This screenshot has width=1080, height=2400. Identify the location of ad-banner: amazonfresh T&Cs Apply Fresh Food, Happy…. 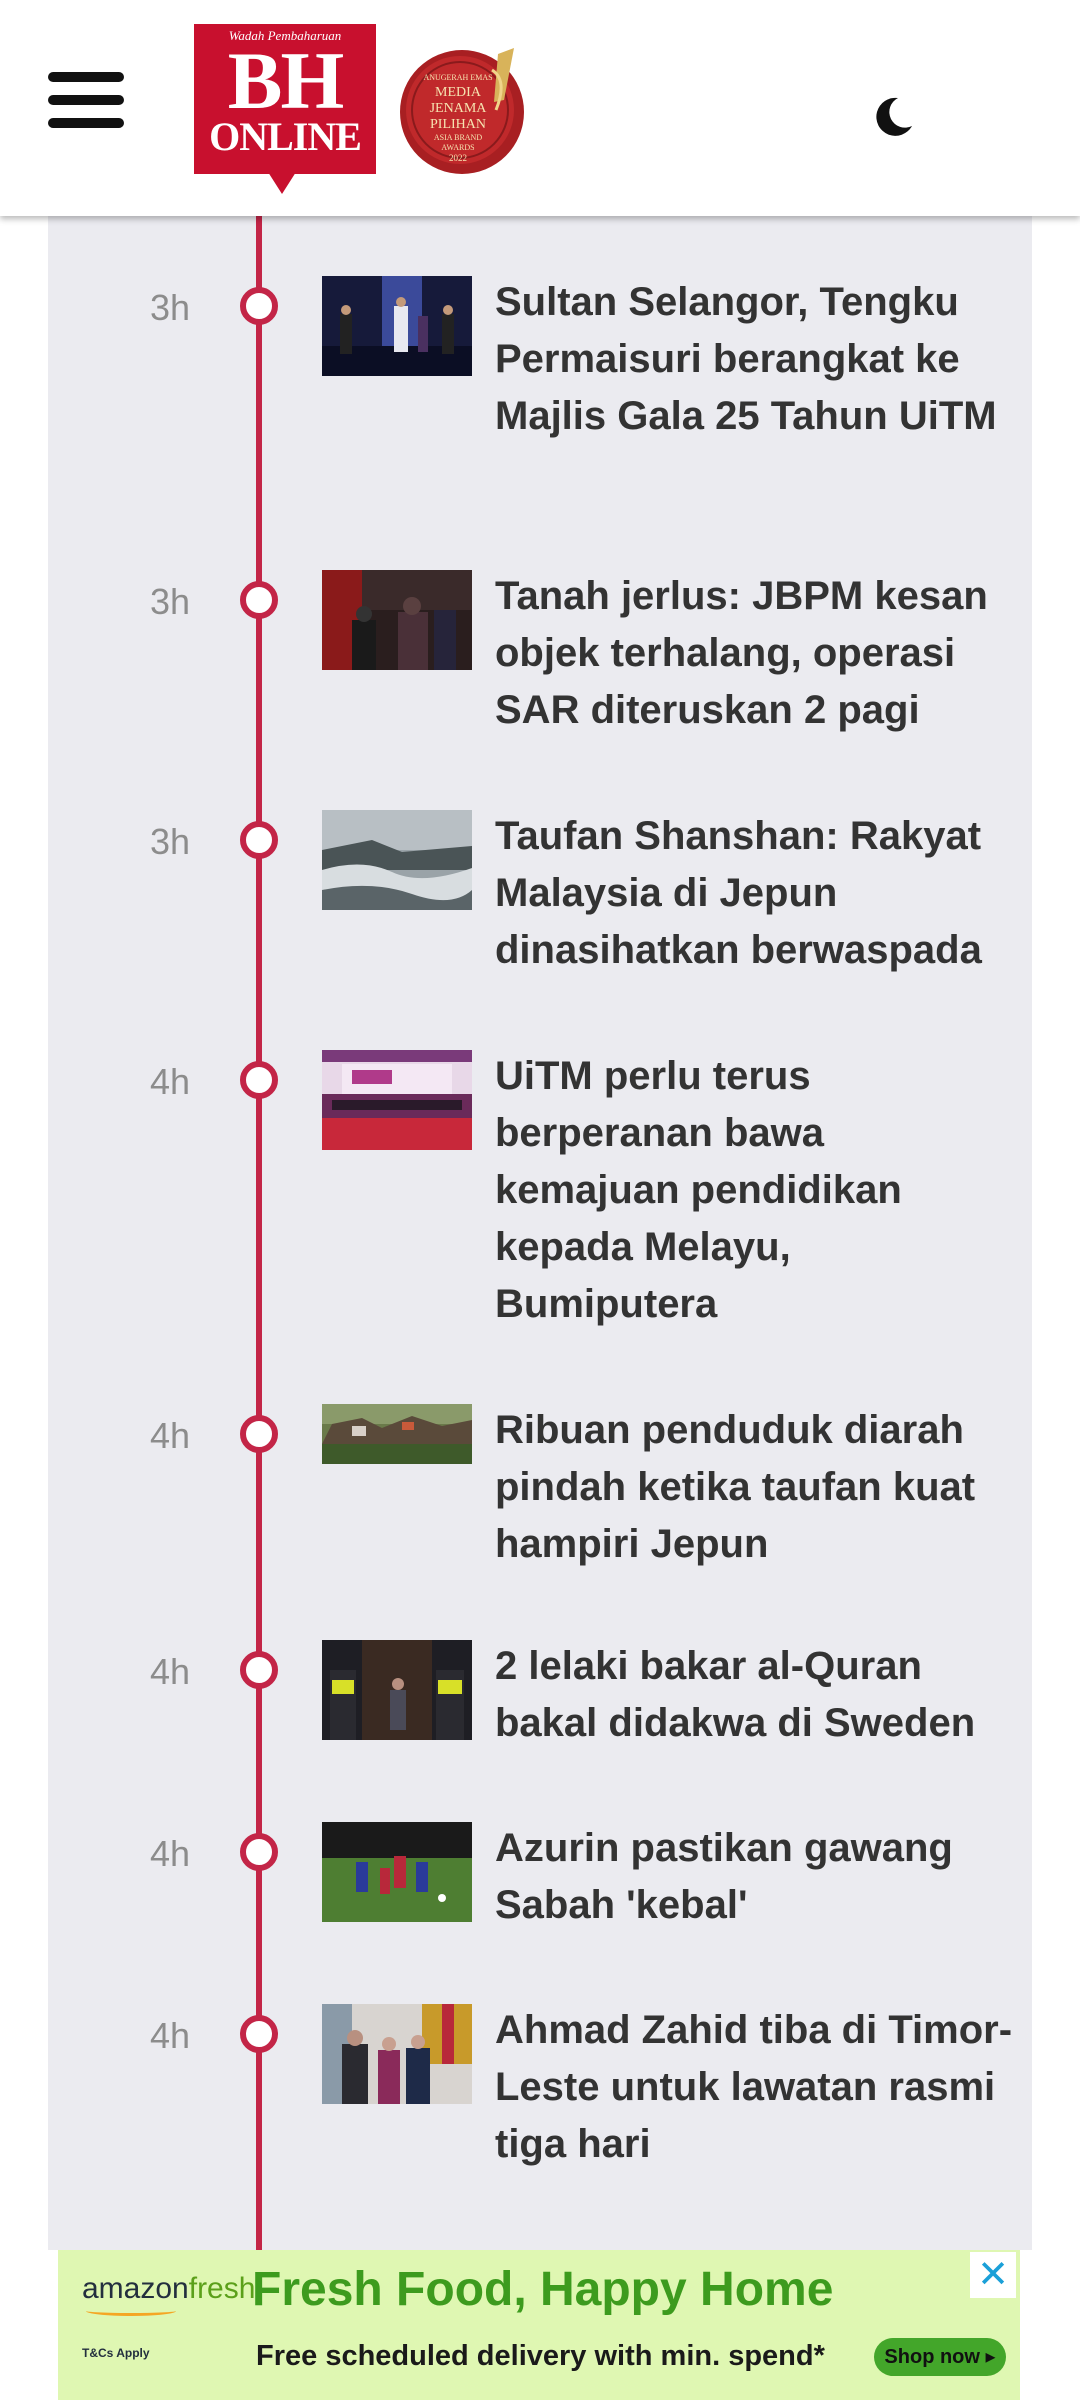
(539, 2325).